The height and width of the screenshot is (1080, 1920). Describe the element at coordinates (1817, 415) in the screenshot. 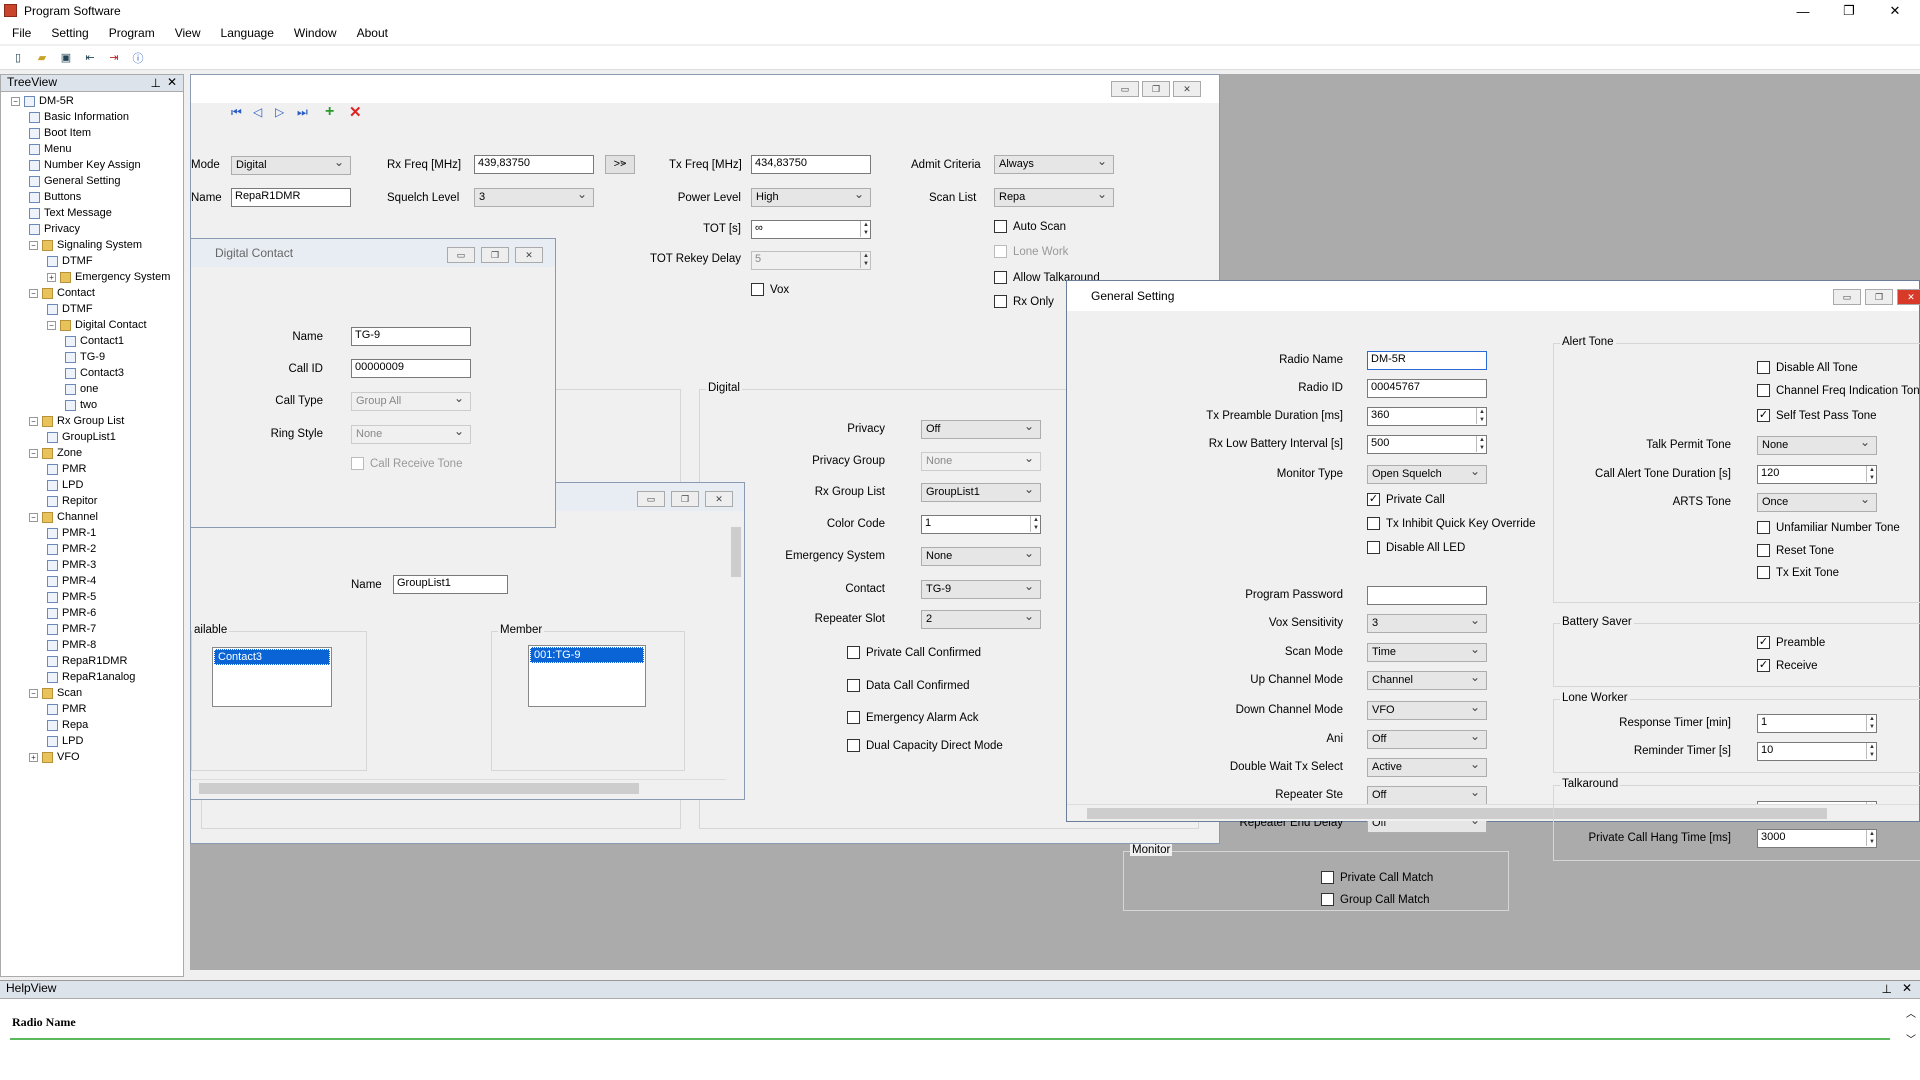

I see `self-test-tone-checkbox: ✓ Self Test Pass Tone` at that location.